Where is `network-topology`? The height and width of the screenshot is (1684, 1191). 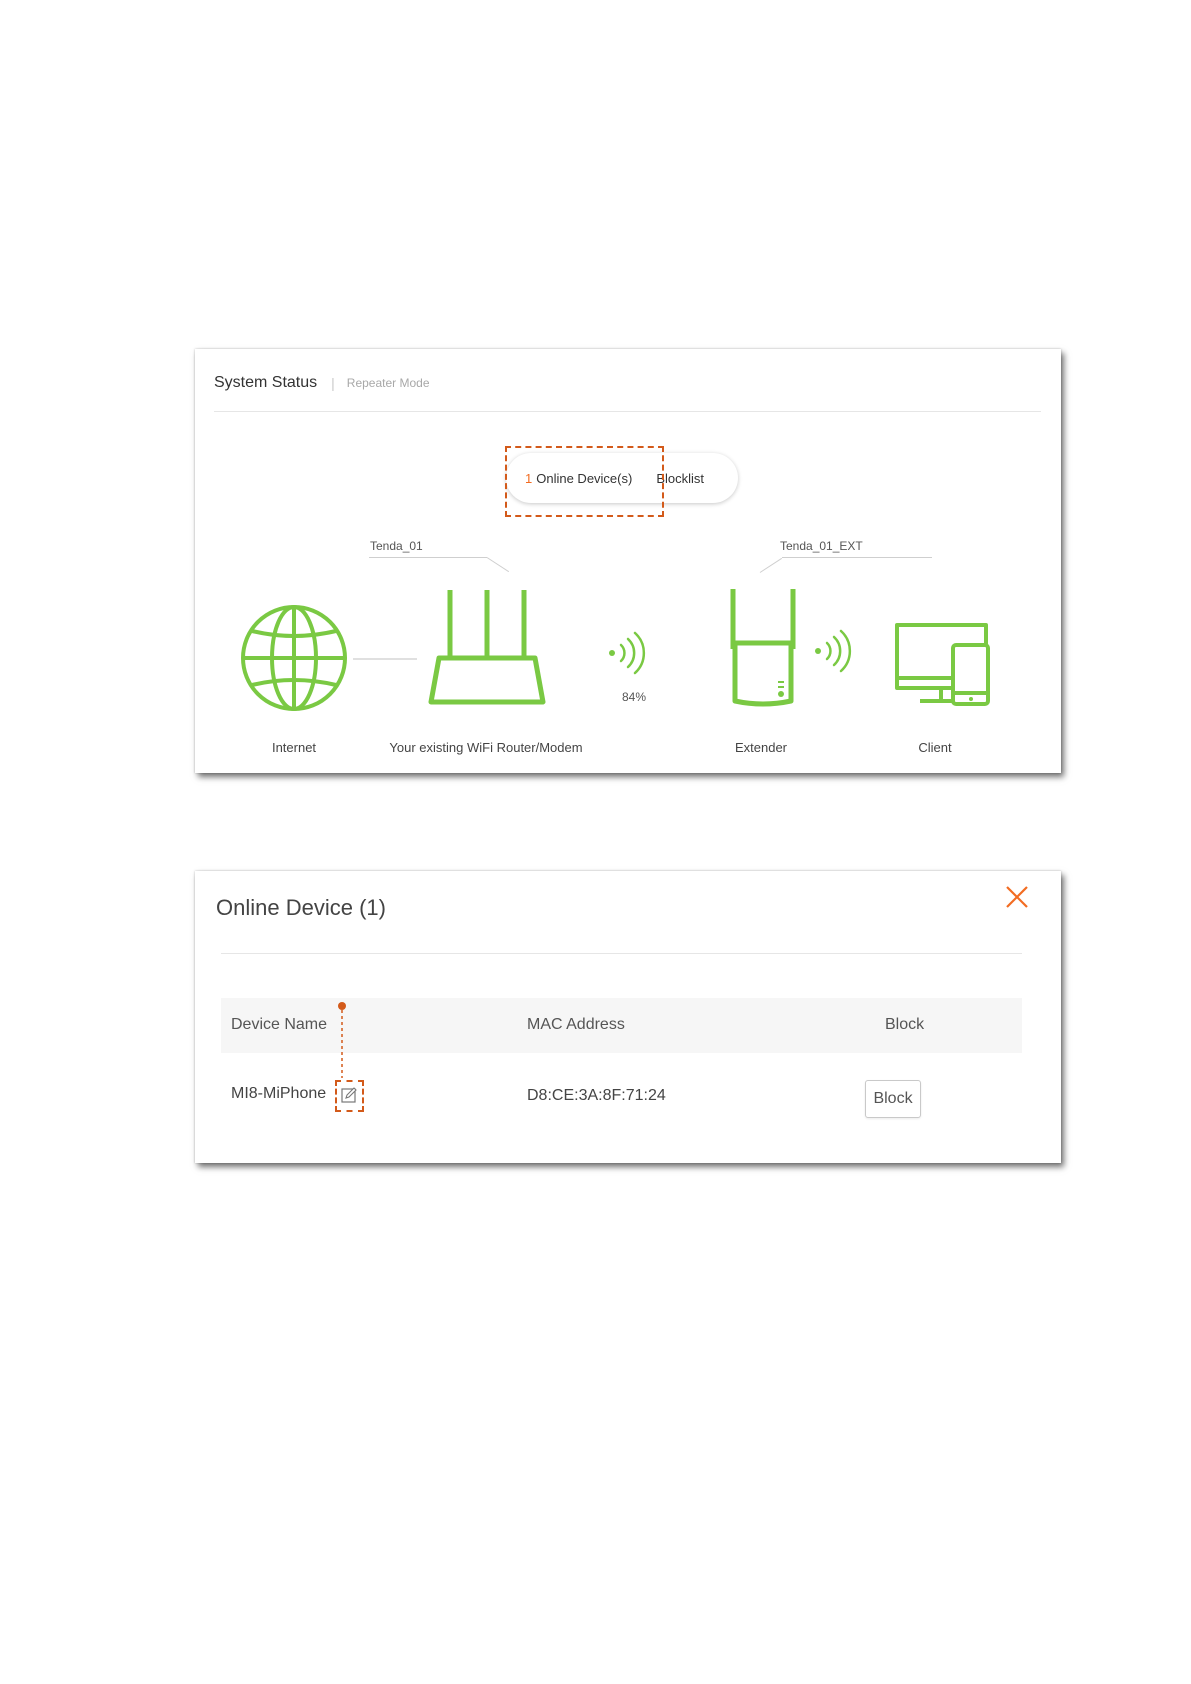 network-topology is located at coordinates (615, 650).